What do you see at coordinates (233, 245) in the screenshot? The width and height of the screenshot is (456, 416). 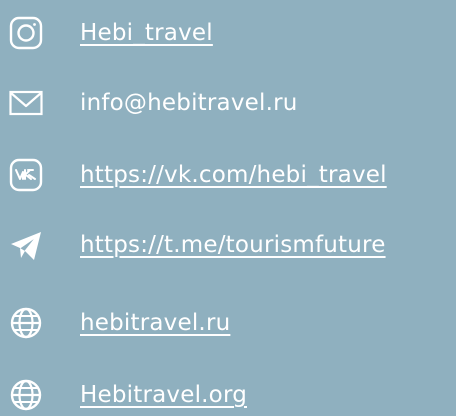 I see `contact-link-telegram: https://t.me/tourismfuture` at bounding box center [233, 245].